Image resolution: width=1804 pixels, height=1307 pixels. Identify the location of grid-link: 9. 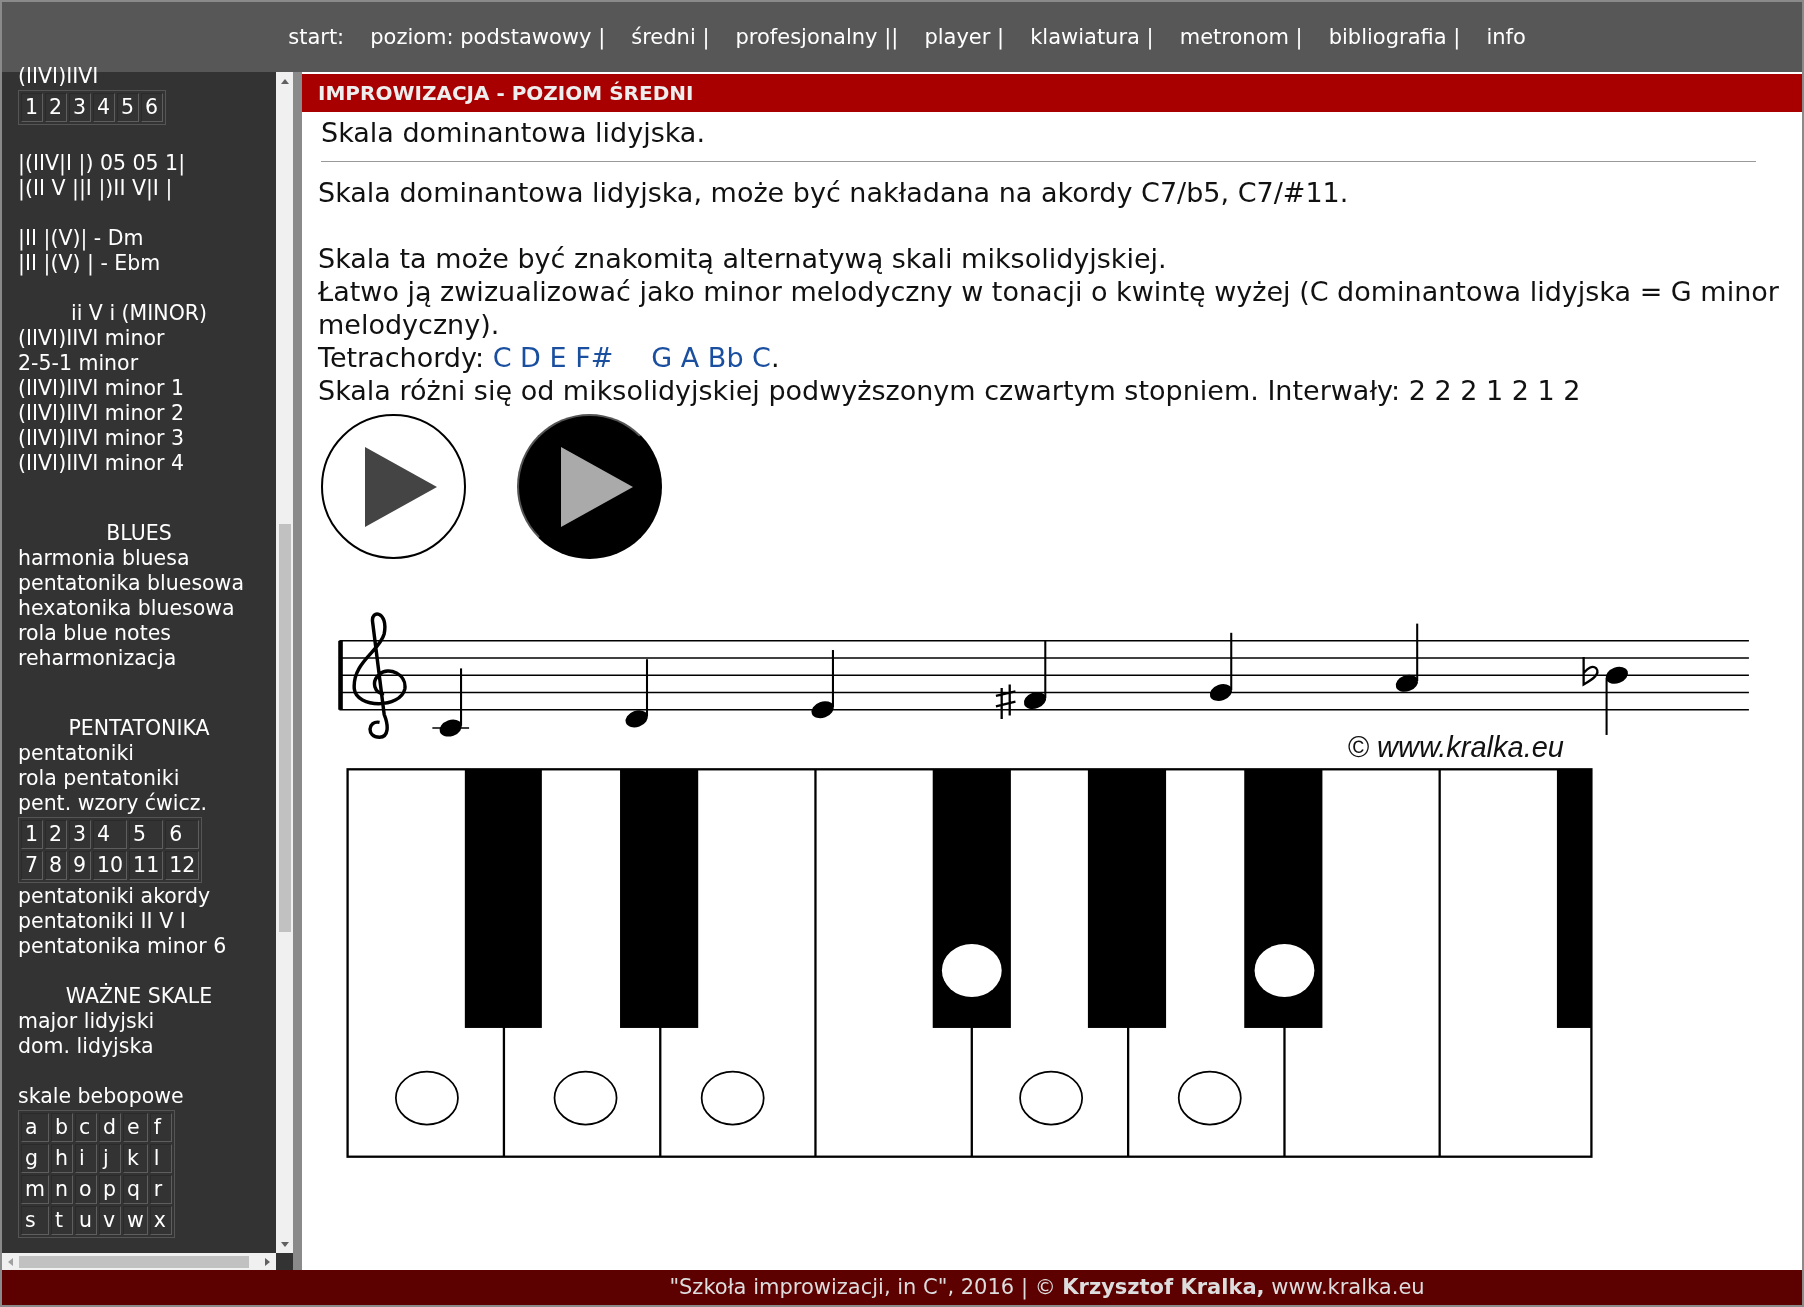
(80, 865).